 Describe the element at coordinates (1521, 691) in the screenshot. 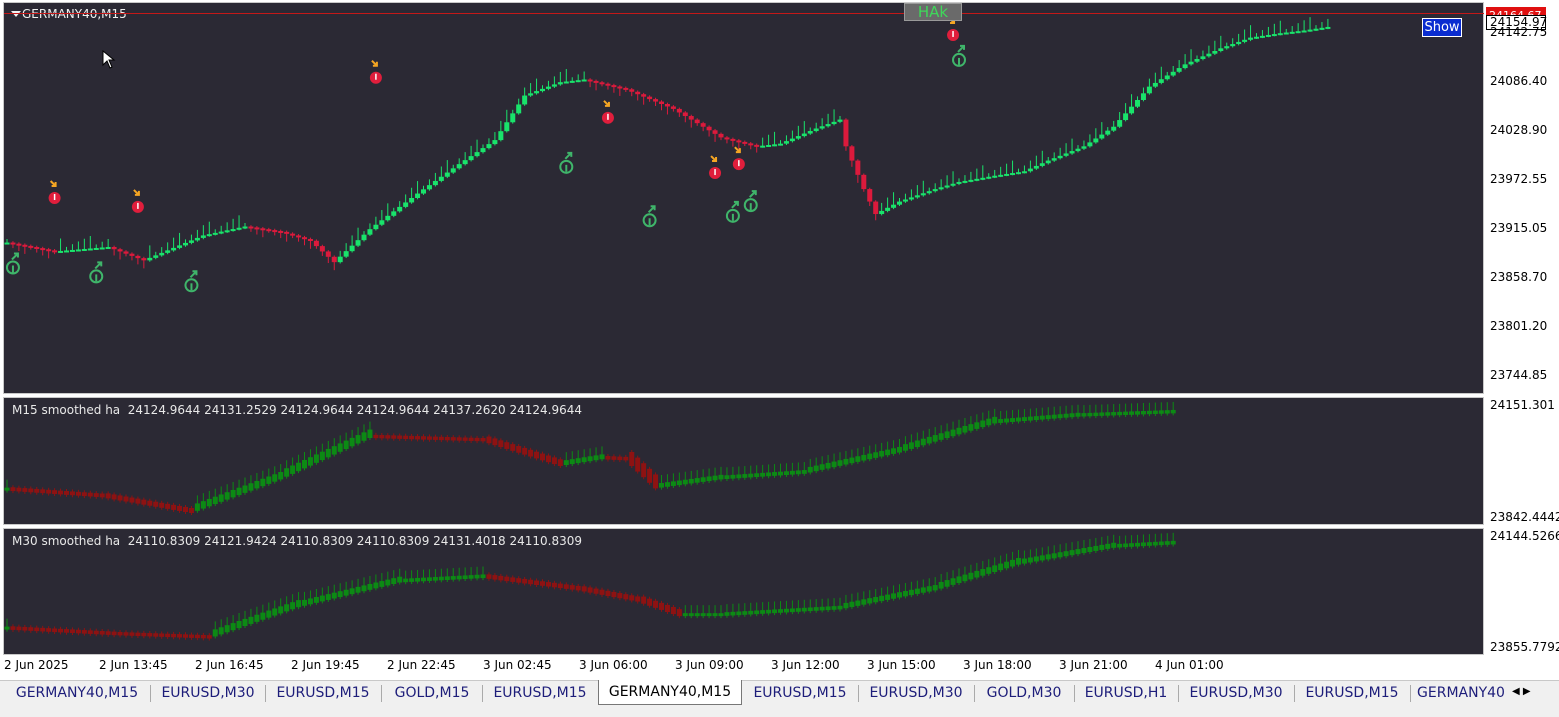

I see `tab-scroll-arrows: ◀ ▶` at that location.